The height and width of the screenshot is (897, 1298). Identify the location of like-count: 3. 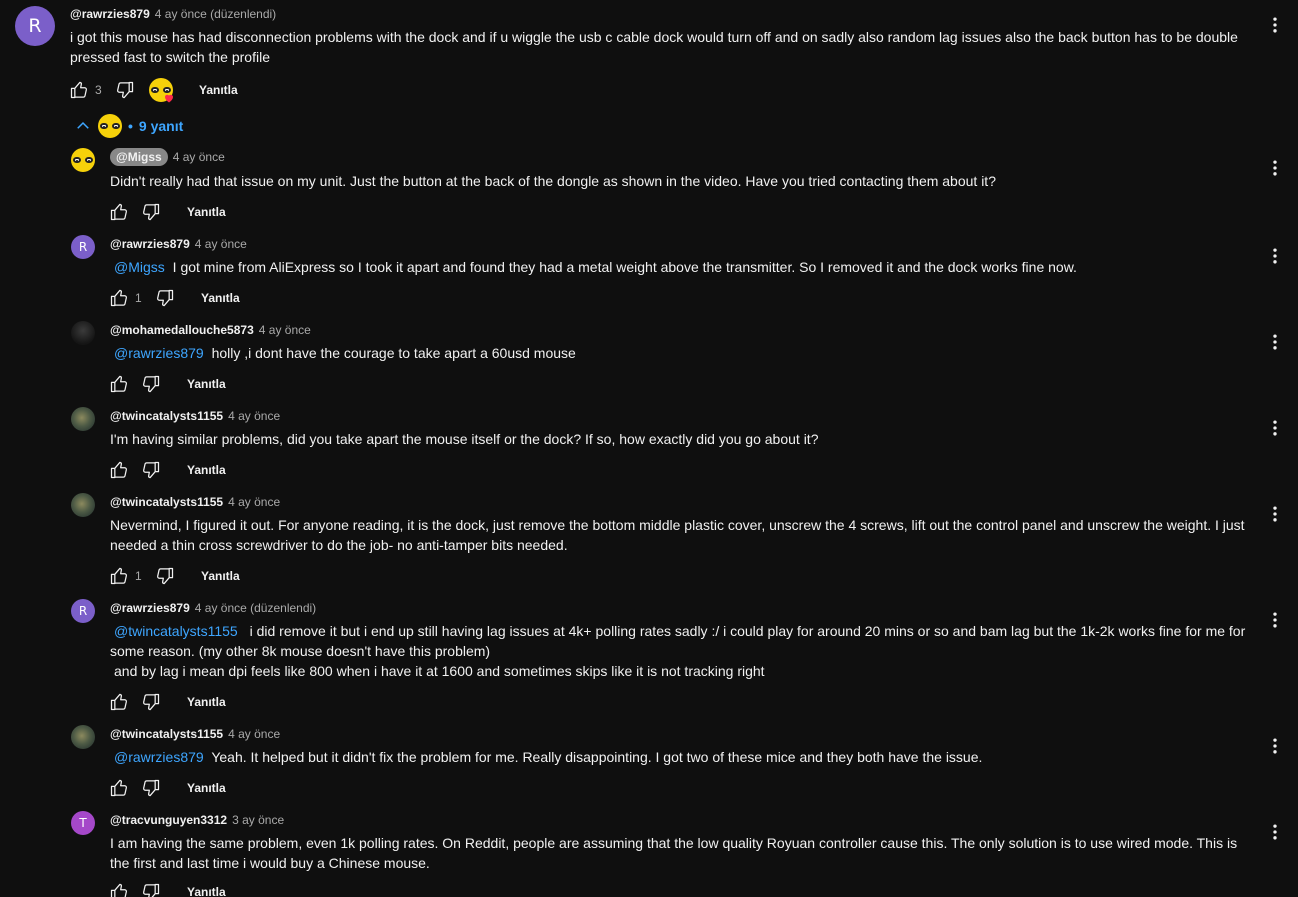
(98, 90).